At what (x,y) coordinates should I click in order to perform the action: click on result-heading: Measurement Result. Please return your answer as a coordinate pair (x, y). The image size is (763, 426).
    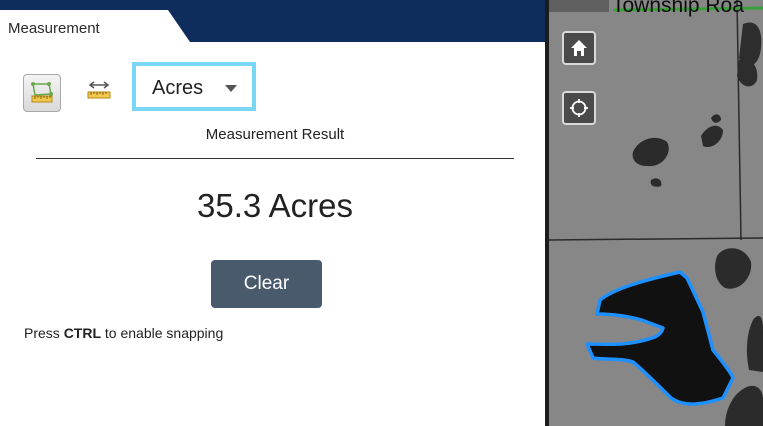
    Looking at the image, I should click on (275, 134).